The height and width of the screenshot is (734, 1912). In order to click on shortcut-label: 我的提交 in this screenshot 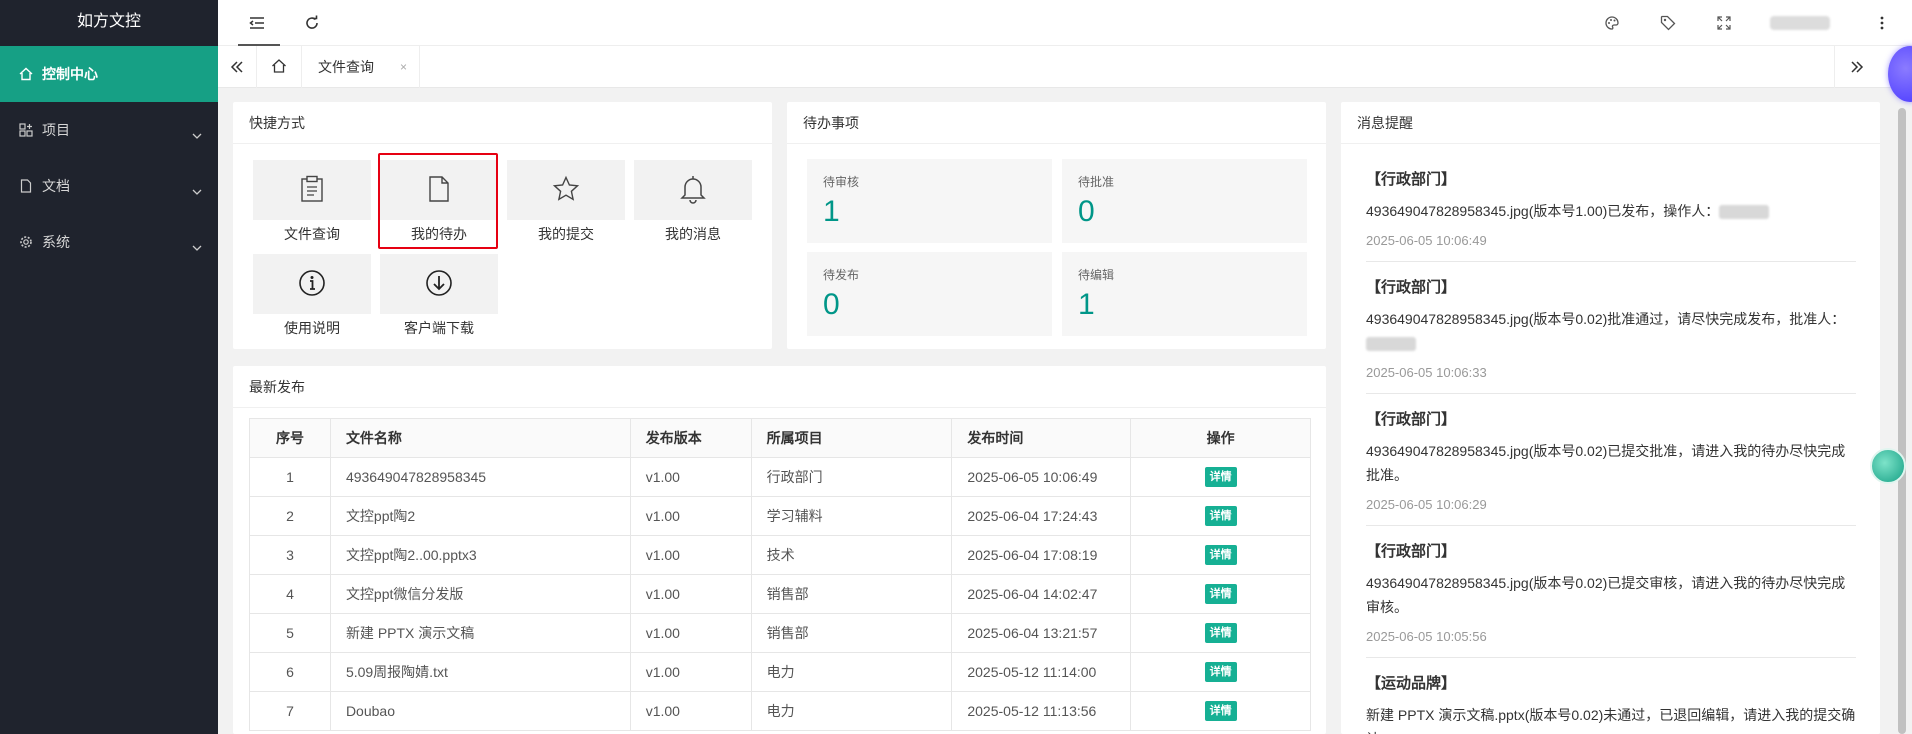, I will do `click(566, 234)`.